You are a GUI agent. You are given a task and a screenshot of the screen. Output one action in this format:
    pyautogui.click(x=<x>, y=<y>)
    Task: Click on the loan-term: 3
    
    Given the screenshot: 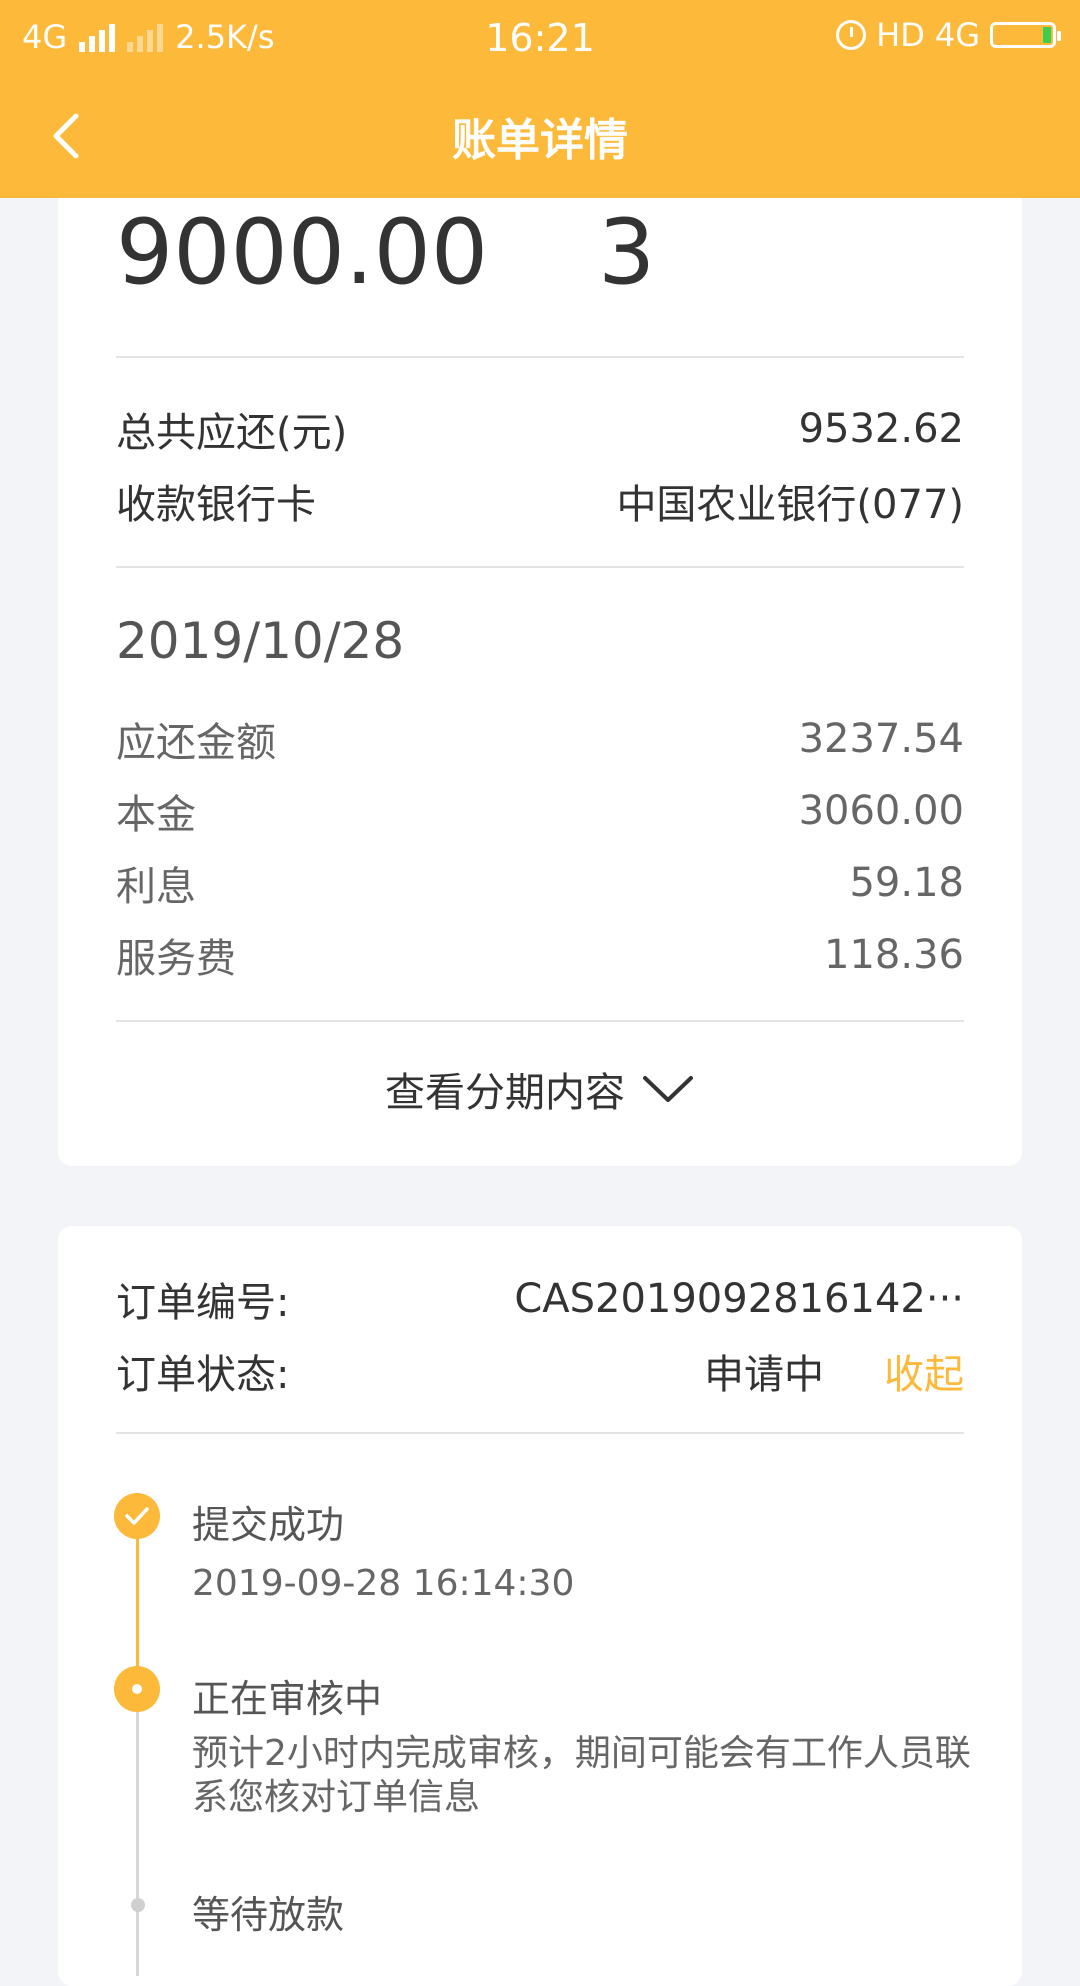 What is the action you would take?
    pyautogui.click(x=627, y=252)
    